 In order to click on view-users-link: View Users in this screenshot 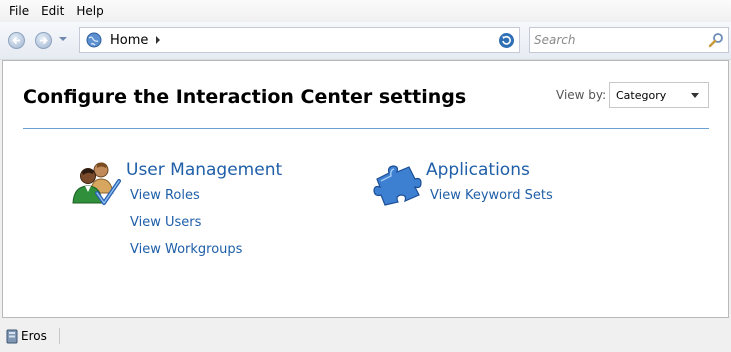, I will do `click(165, 222)`.